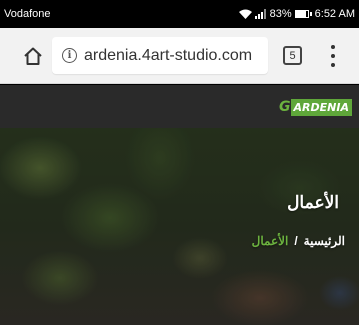  I want to click on site-logo: G ARDENIA, so click(315, 107).